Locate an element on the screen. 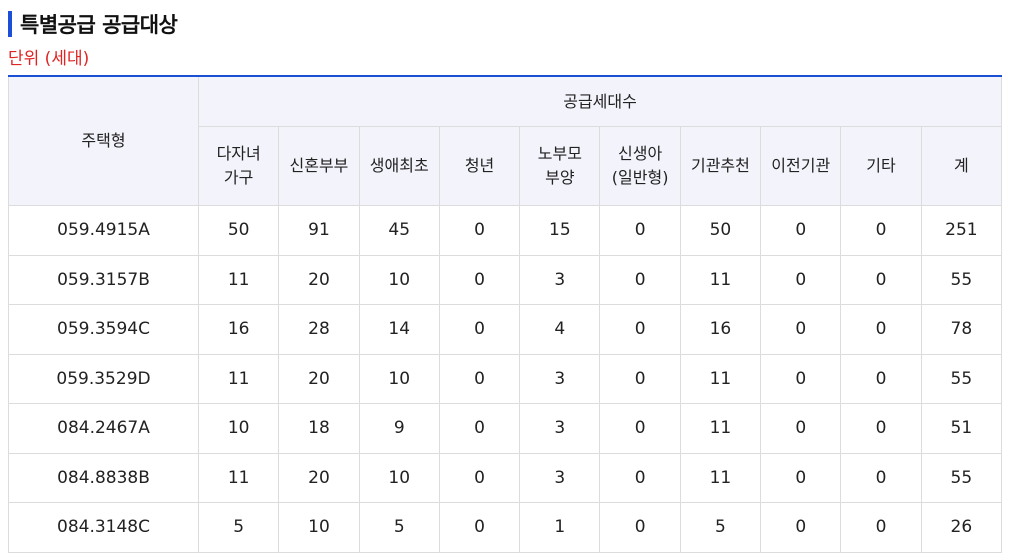 The image size is (1017, 555). header-category-label: 계 is located at coordinates (961, 166).